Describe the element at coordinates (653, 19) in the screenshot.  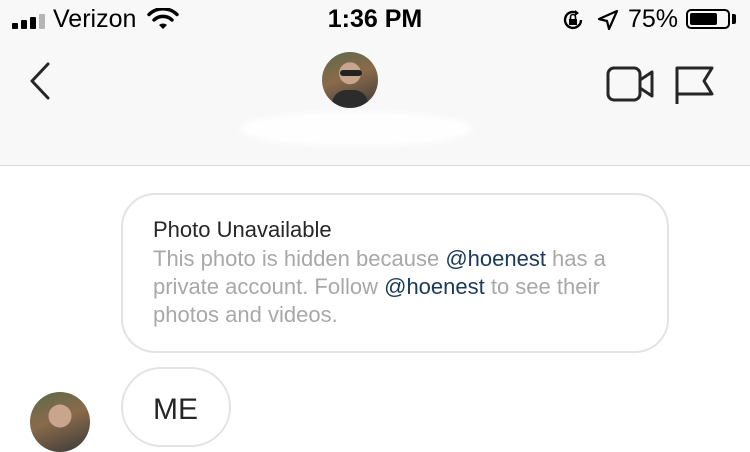
I see `battery-percentage: 75%` at that location.